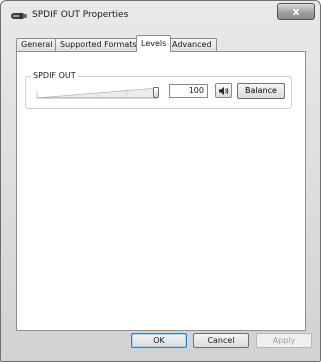  Describe the element at coordinates (37, 44) in the screenshot. I see `tab-general: General` at that location.